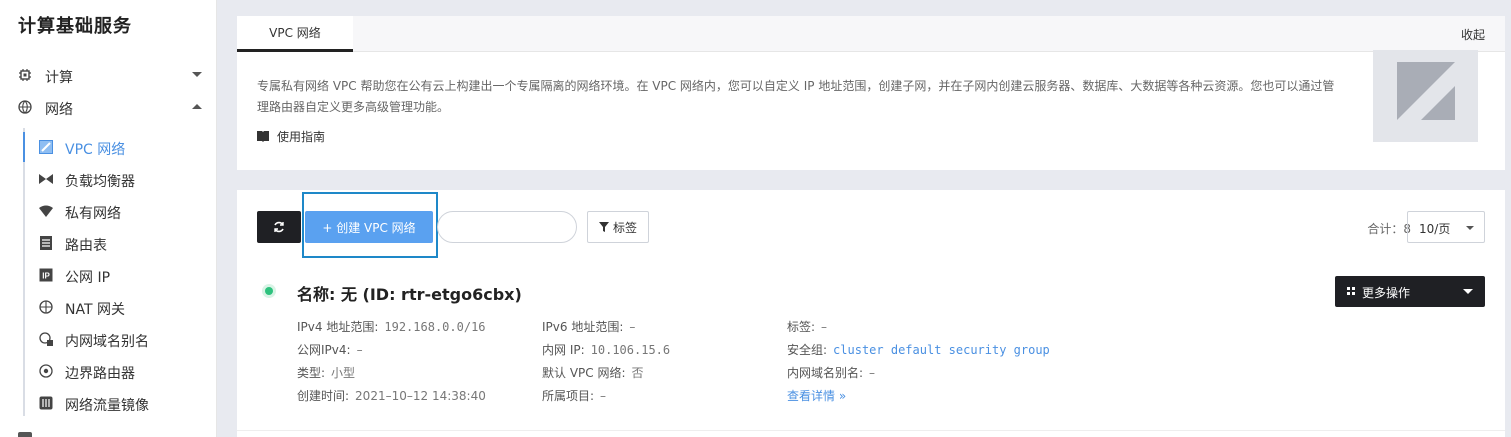 This screenshot has height=437, width=1511. What do you see at coordinates (25, 75) in the screenshot?
I see `chip-icon` at bounding box center [25, 75].